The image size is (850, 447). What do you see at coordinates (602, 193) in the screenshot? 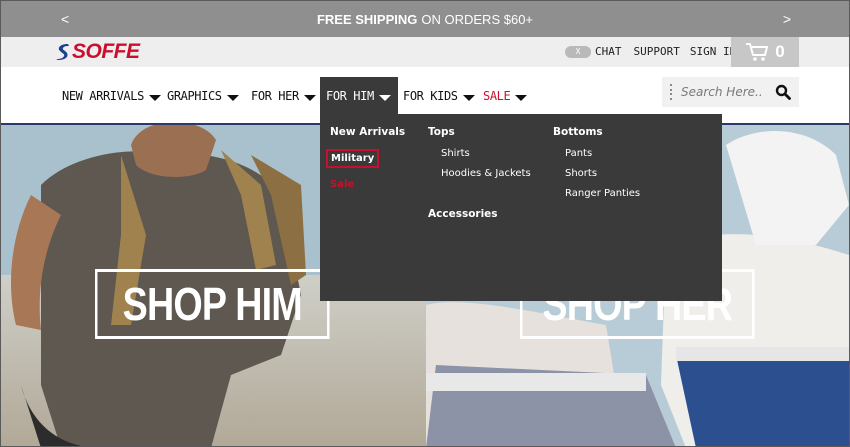
I see `dd-ranger-panties-link: Ranger Panties` at bounding box center [602, 193].